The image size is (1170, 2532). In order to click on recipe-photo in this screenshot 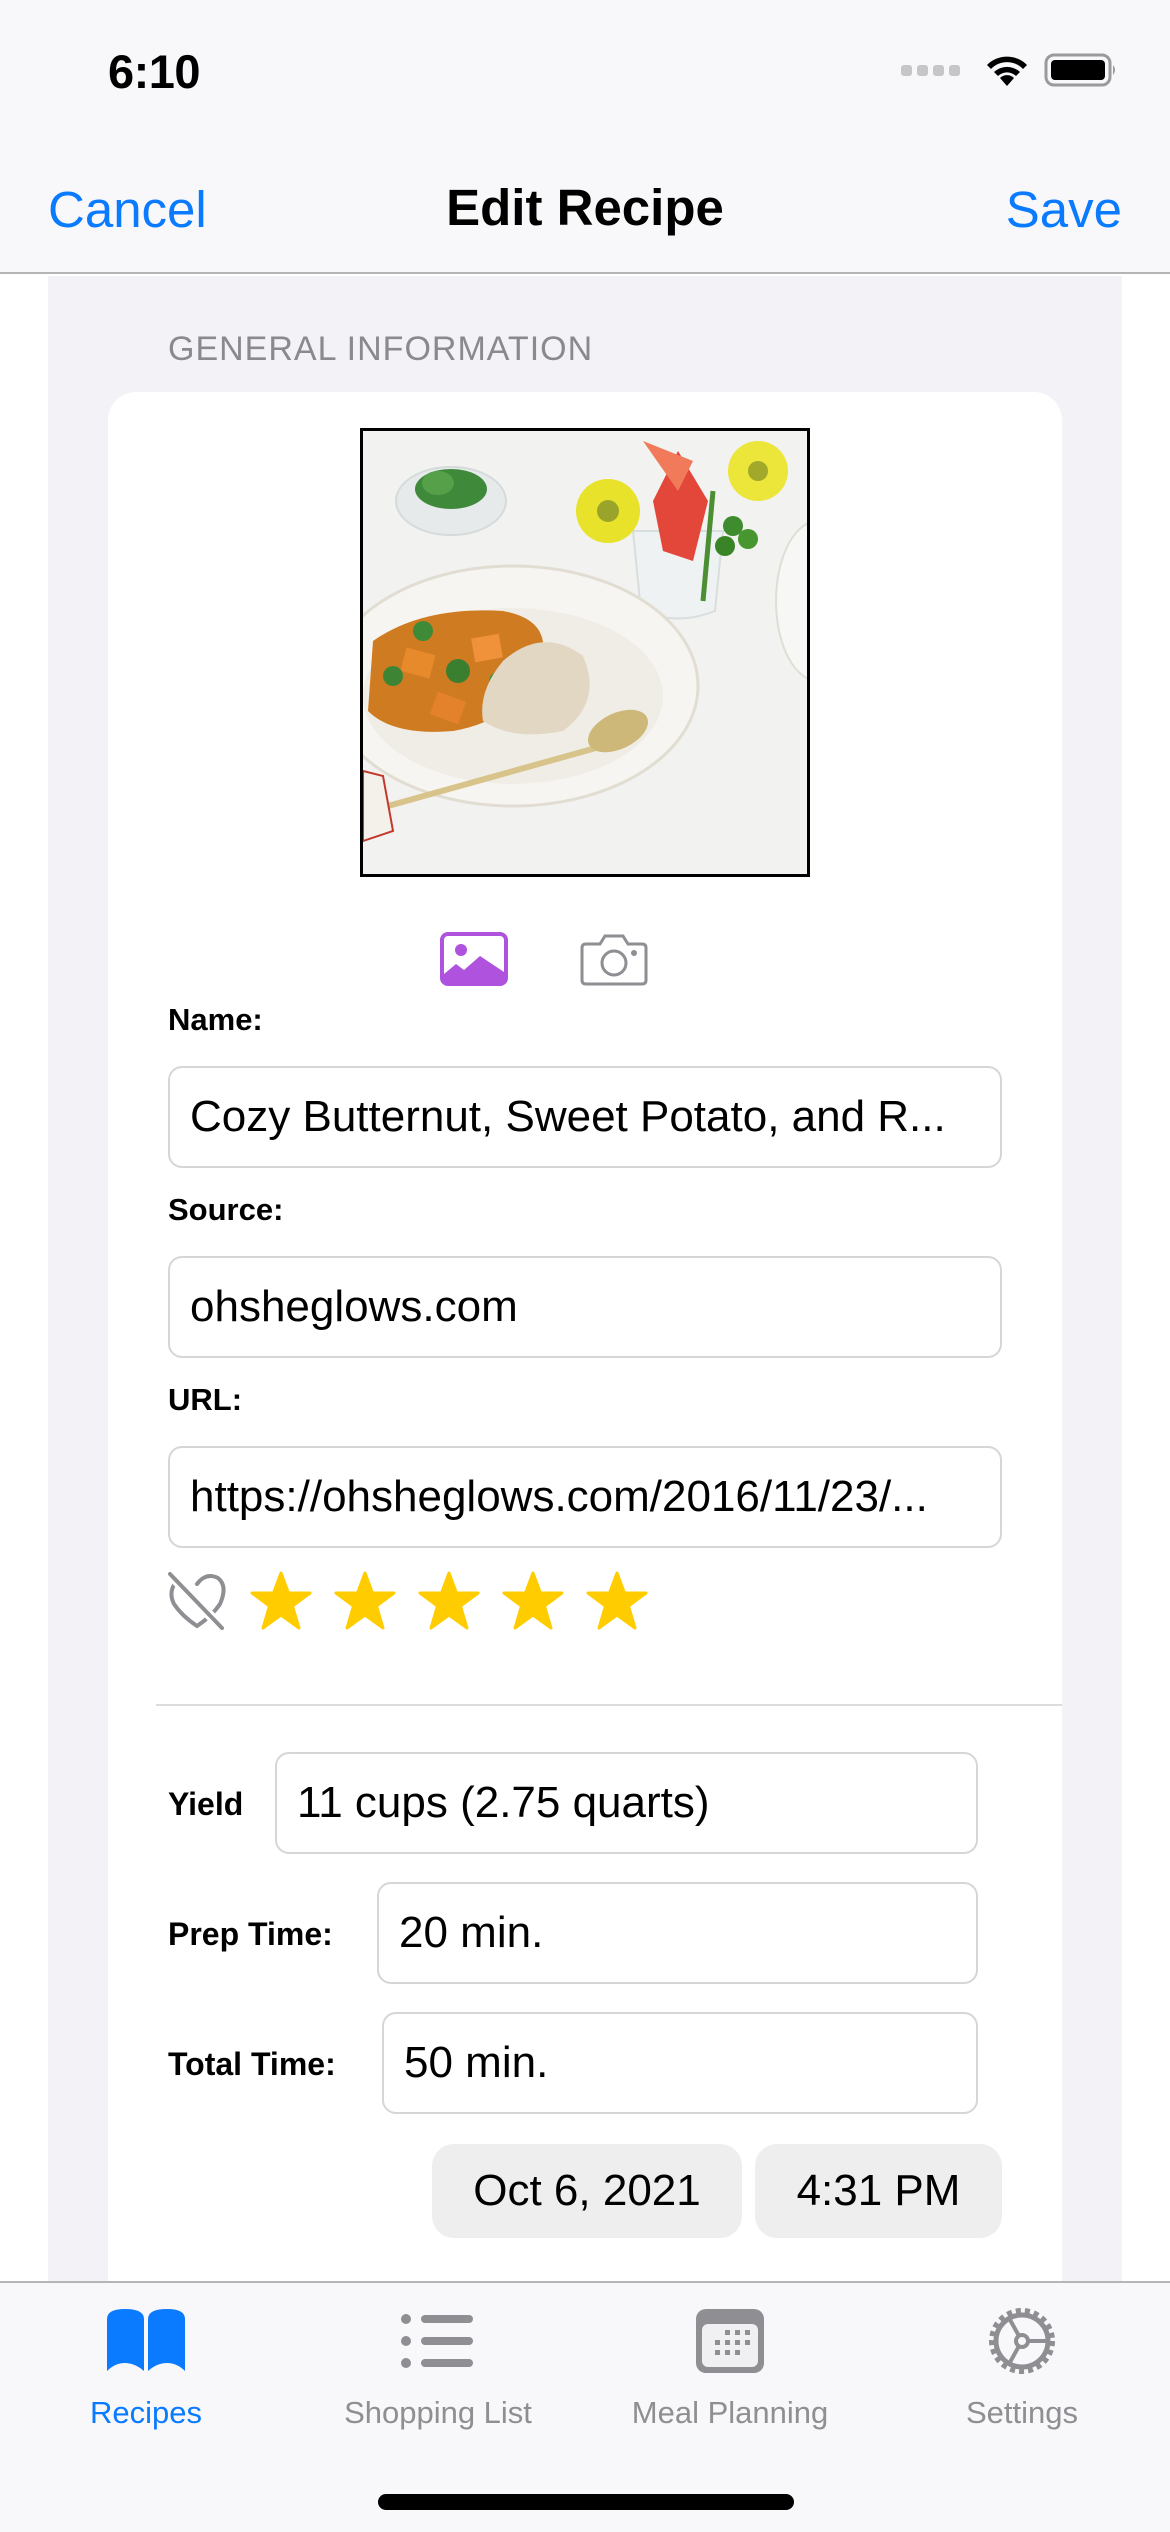, I will do `click(585, 652)`.